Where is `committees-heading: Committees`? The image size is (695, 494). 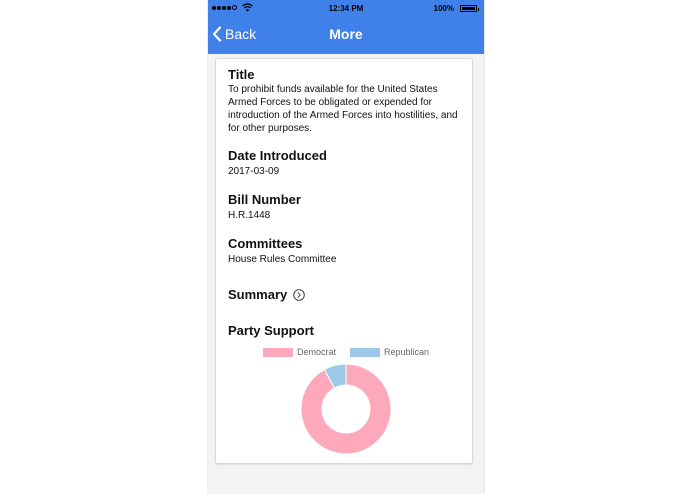
committees-heading: Committees is located at coordinates (265, 243).